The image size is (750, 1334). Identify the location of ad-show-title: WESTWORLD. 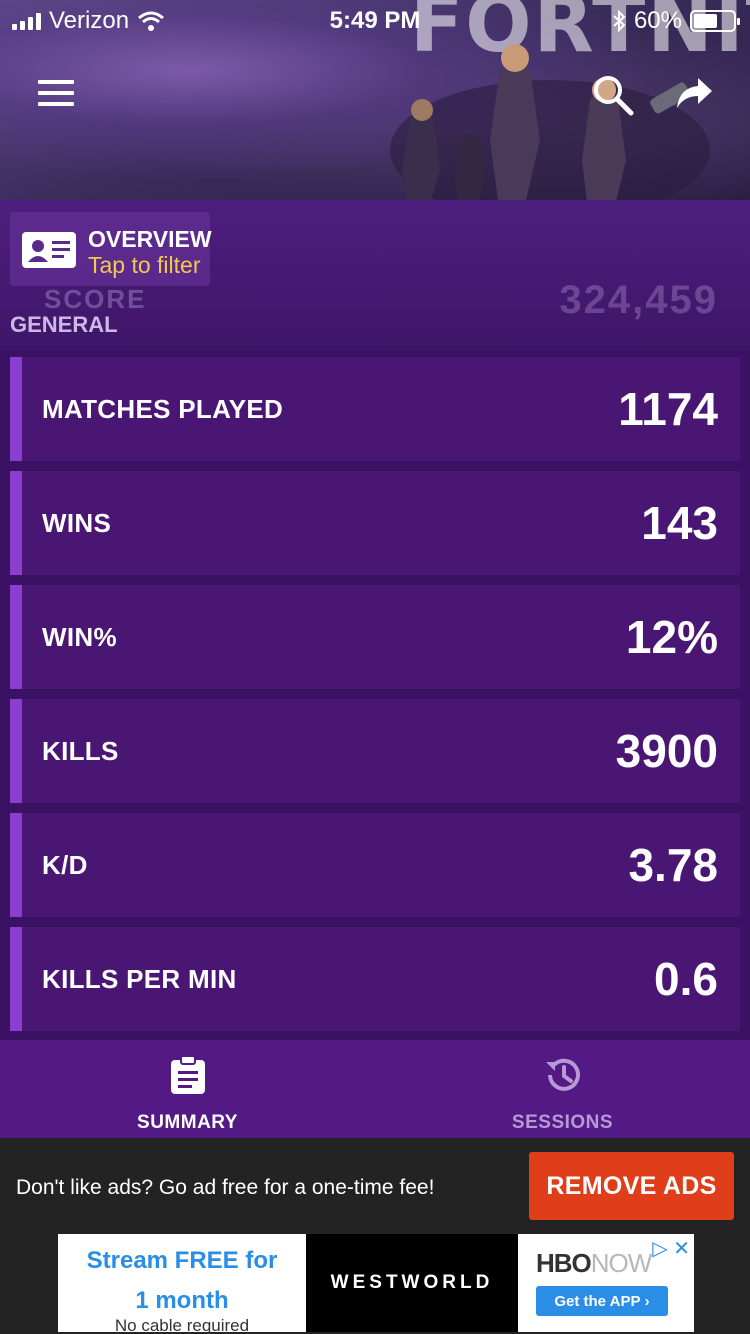
(412, 1282).